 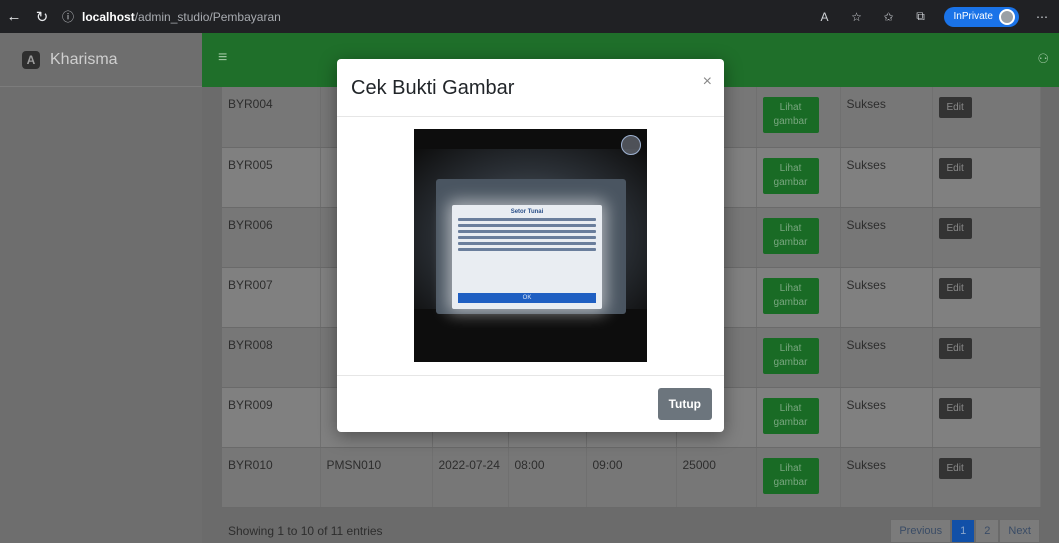 I want to click on modal-close-icon: ×, so click(x=707, y=82).